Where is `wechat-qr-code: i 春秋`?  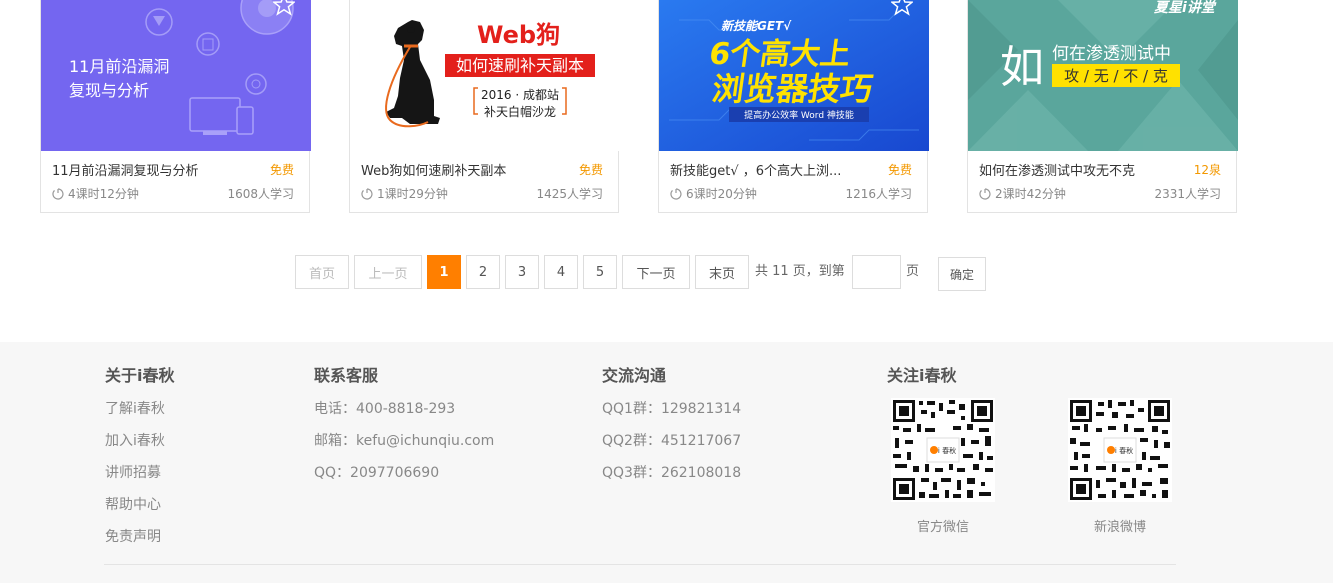 wechat-qr-code: i 春秋 is located at coordinates (943, 450).